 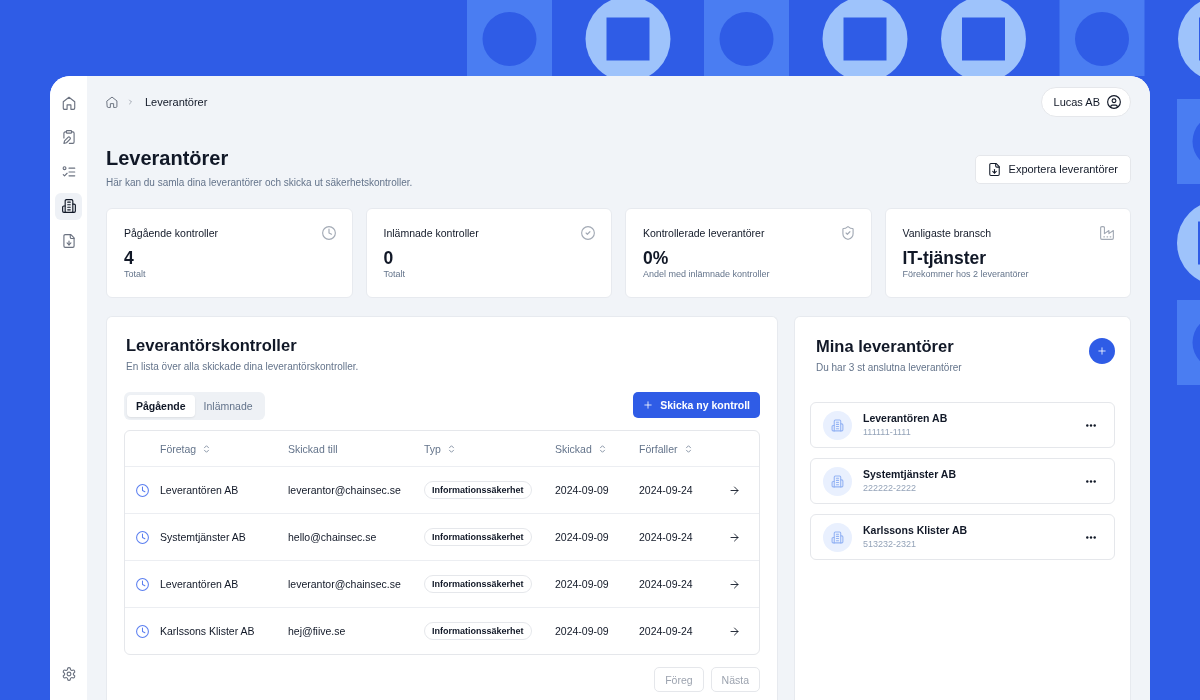 I want to click on page-title: Leverantörer, so click(x=168, y=158).